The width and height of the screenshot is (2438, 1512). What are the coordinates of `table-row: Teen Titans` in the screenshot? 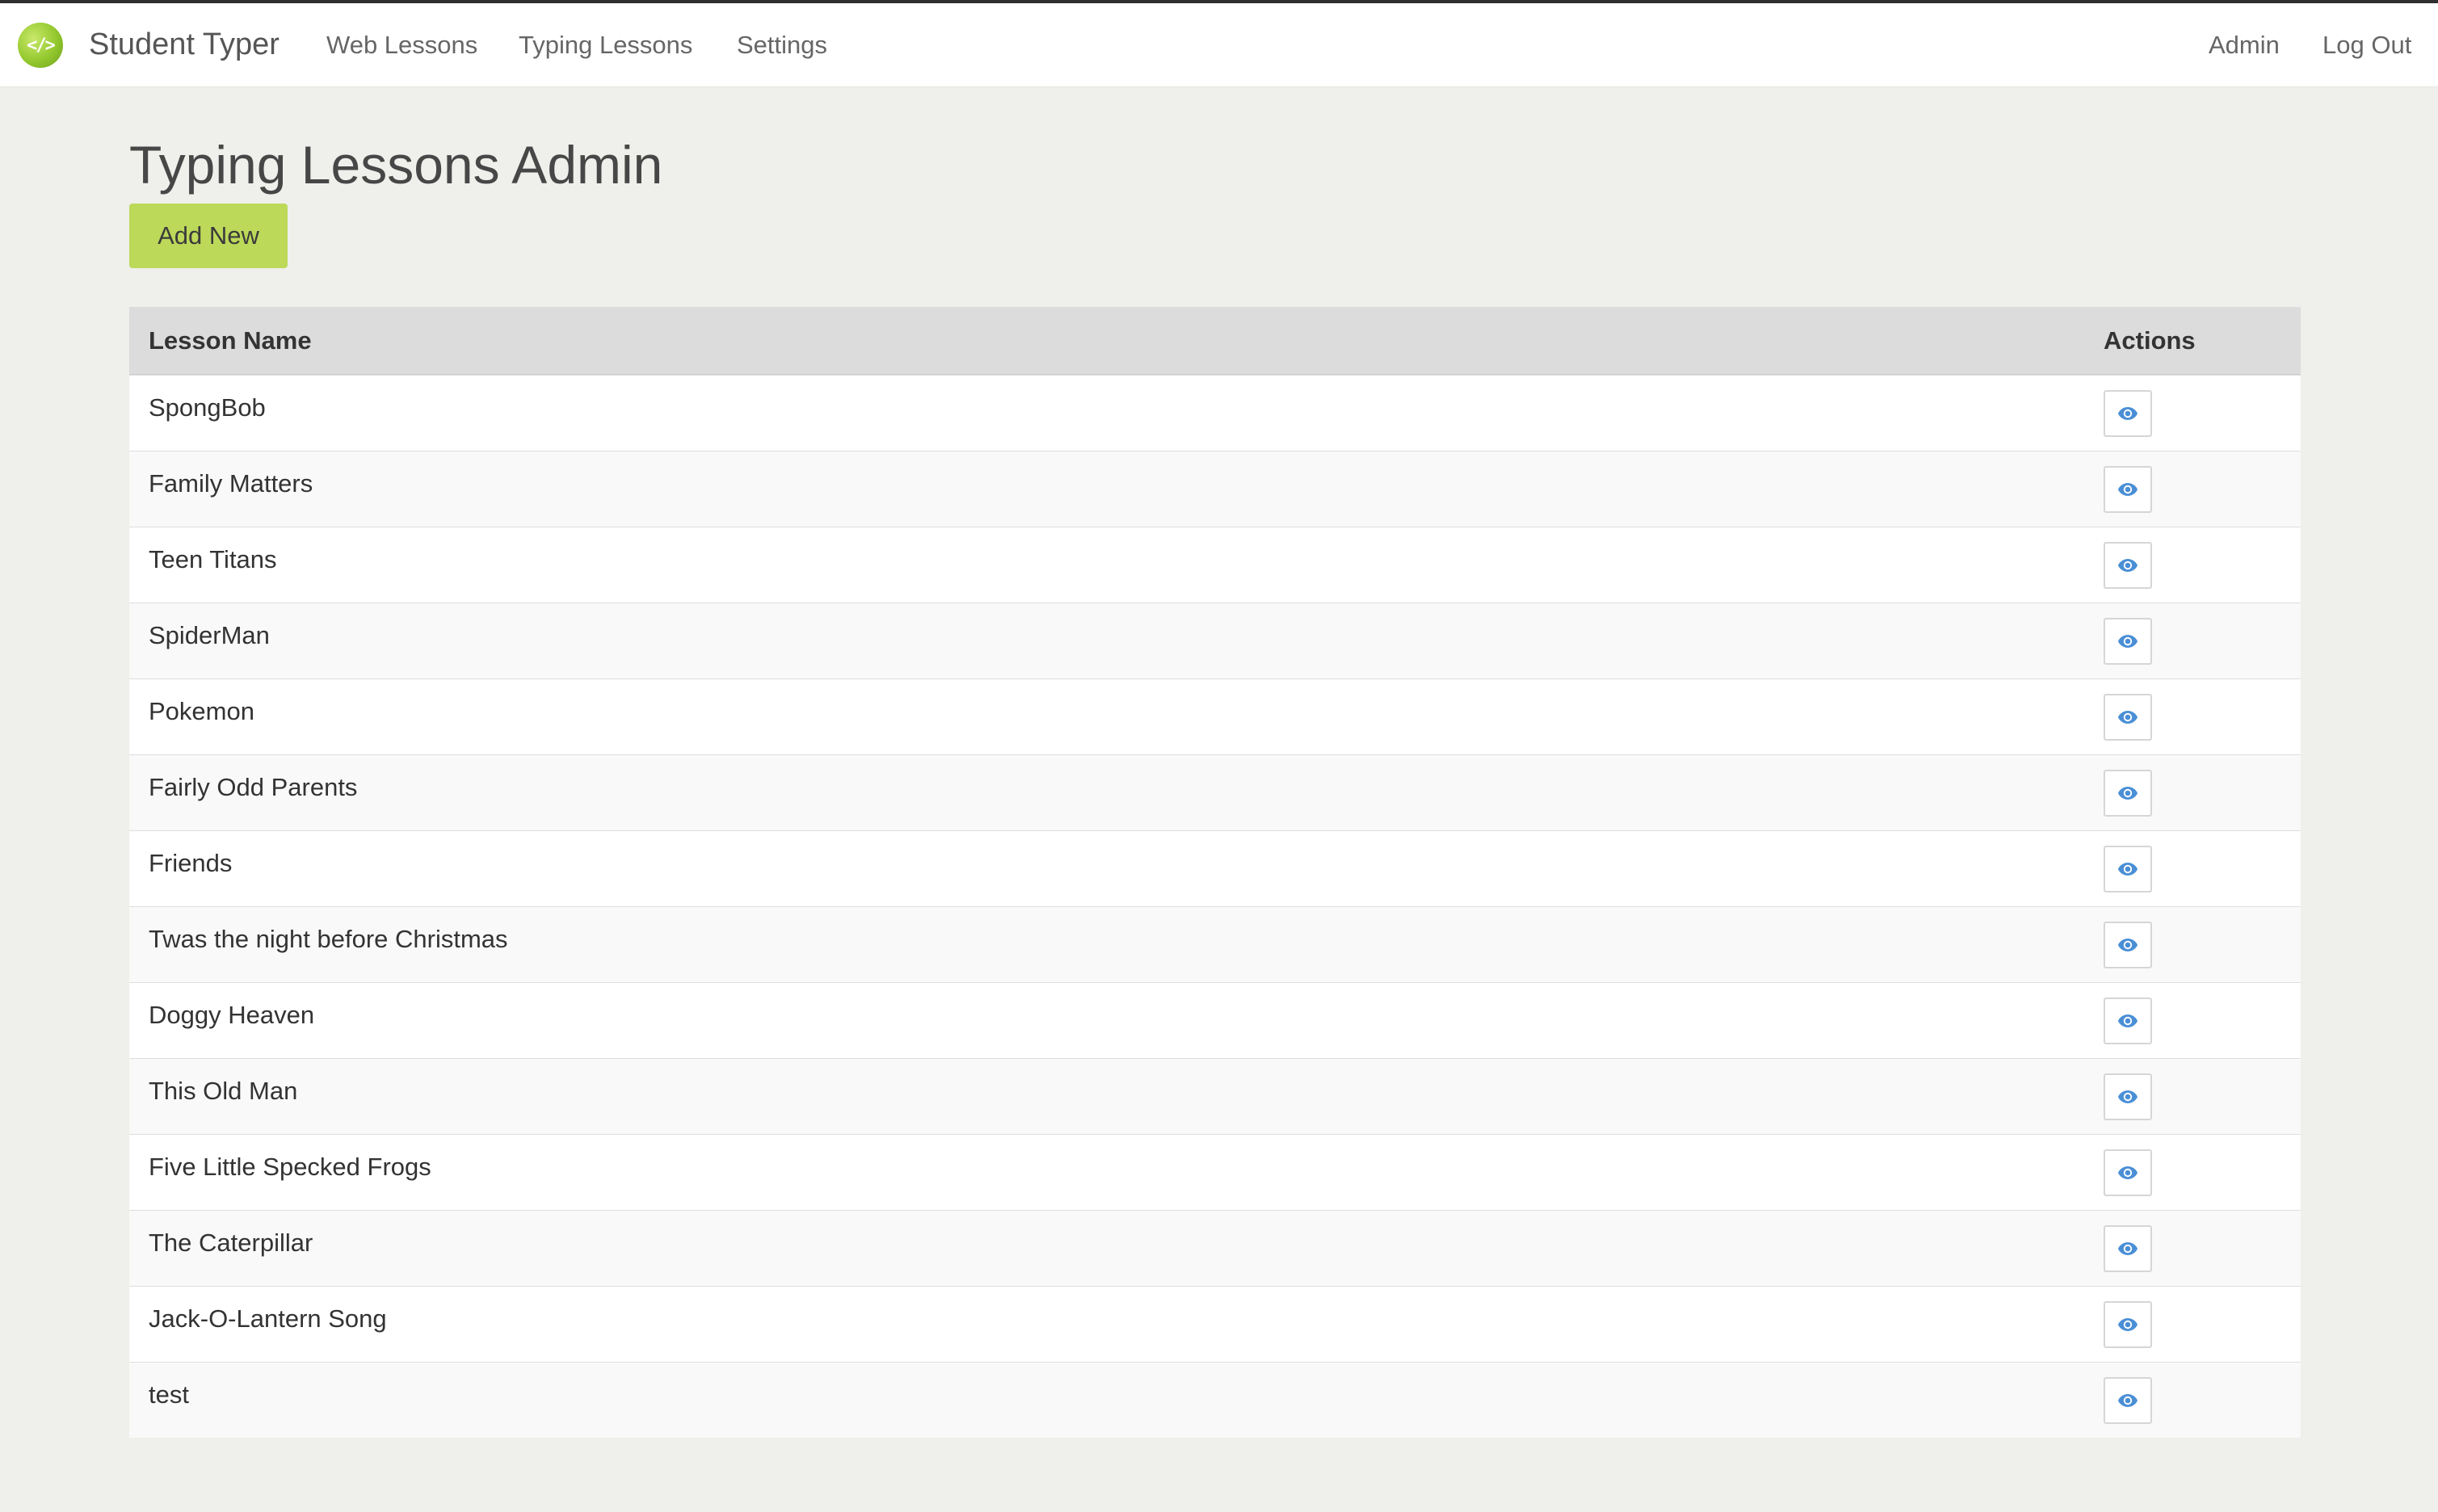 It's located at (1215, 565).